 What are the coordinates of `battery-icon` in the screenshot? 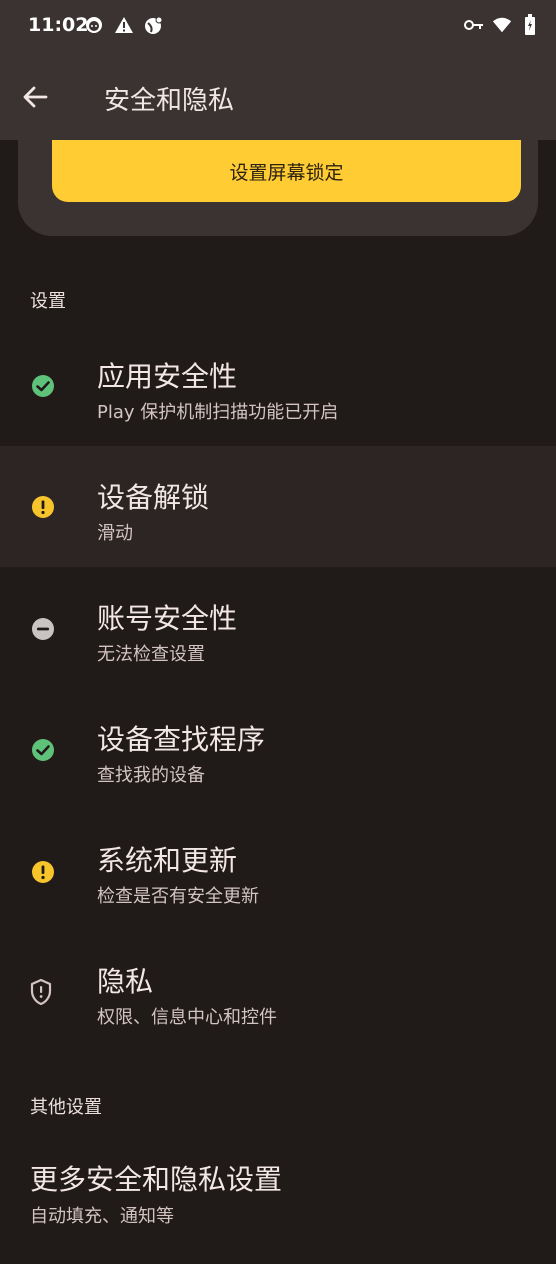 It's located at (530, 24).